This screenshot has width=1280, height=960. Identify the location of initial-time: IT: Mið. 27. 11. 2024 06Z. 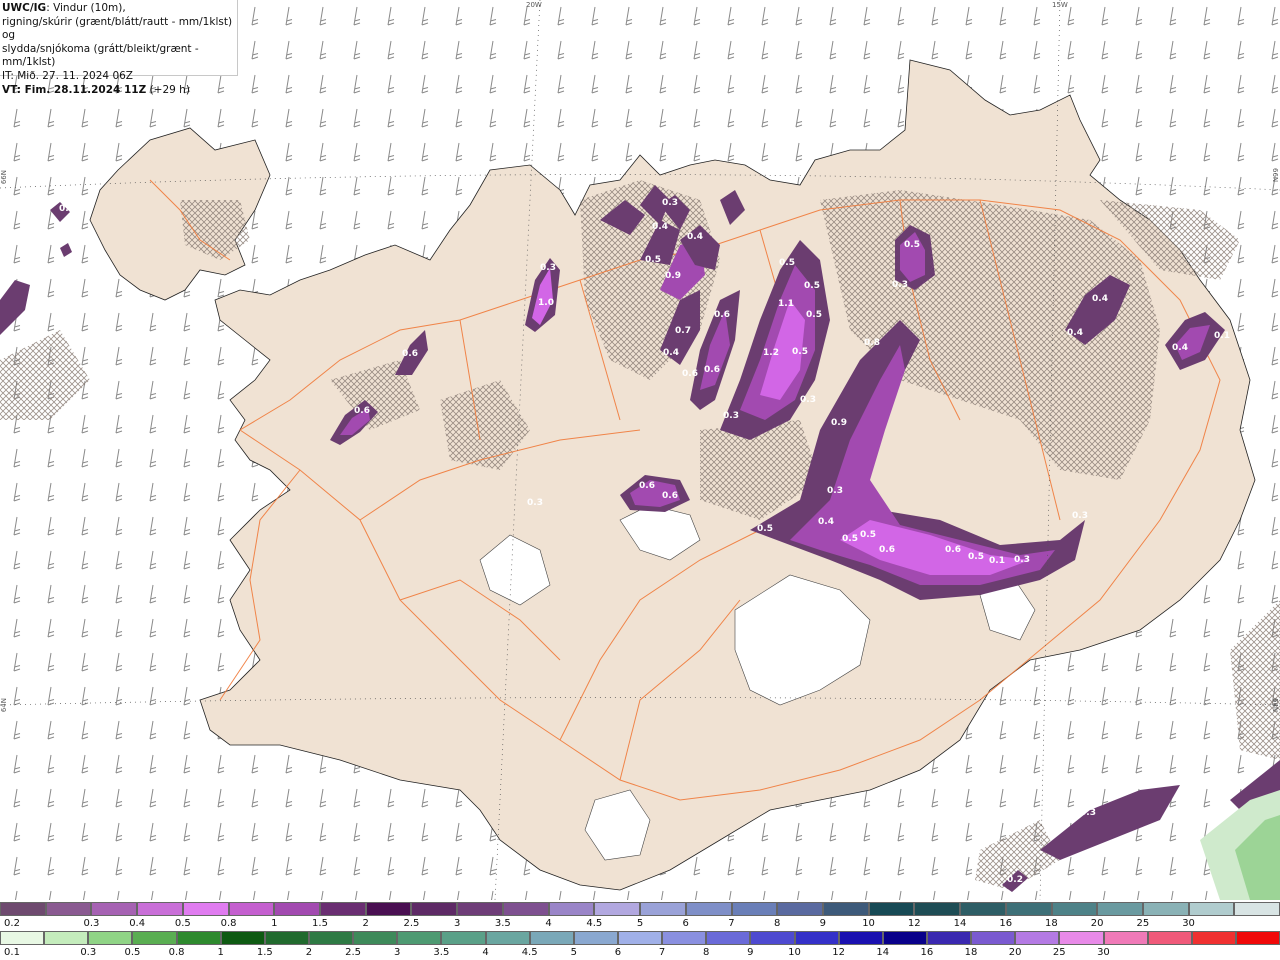
(67, 75).